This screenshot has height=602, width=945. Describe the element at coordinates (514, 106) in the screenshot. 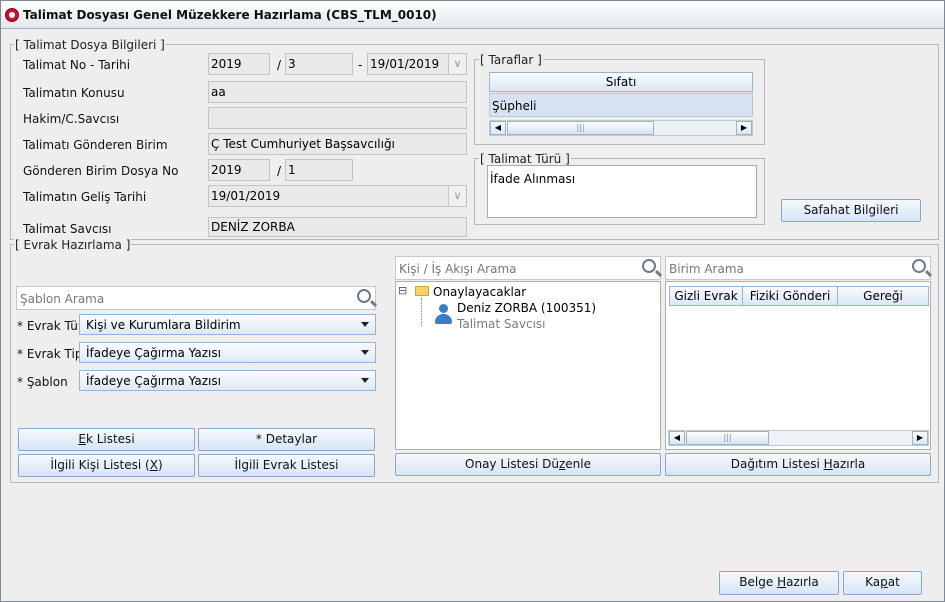

I see `taraflar-row-sifat: Şüpheli` at that location.